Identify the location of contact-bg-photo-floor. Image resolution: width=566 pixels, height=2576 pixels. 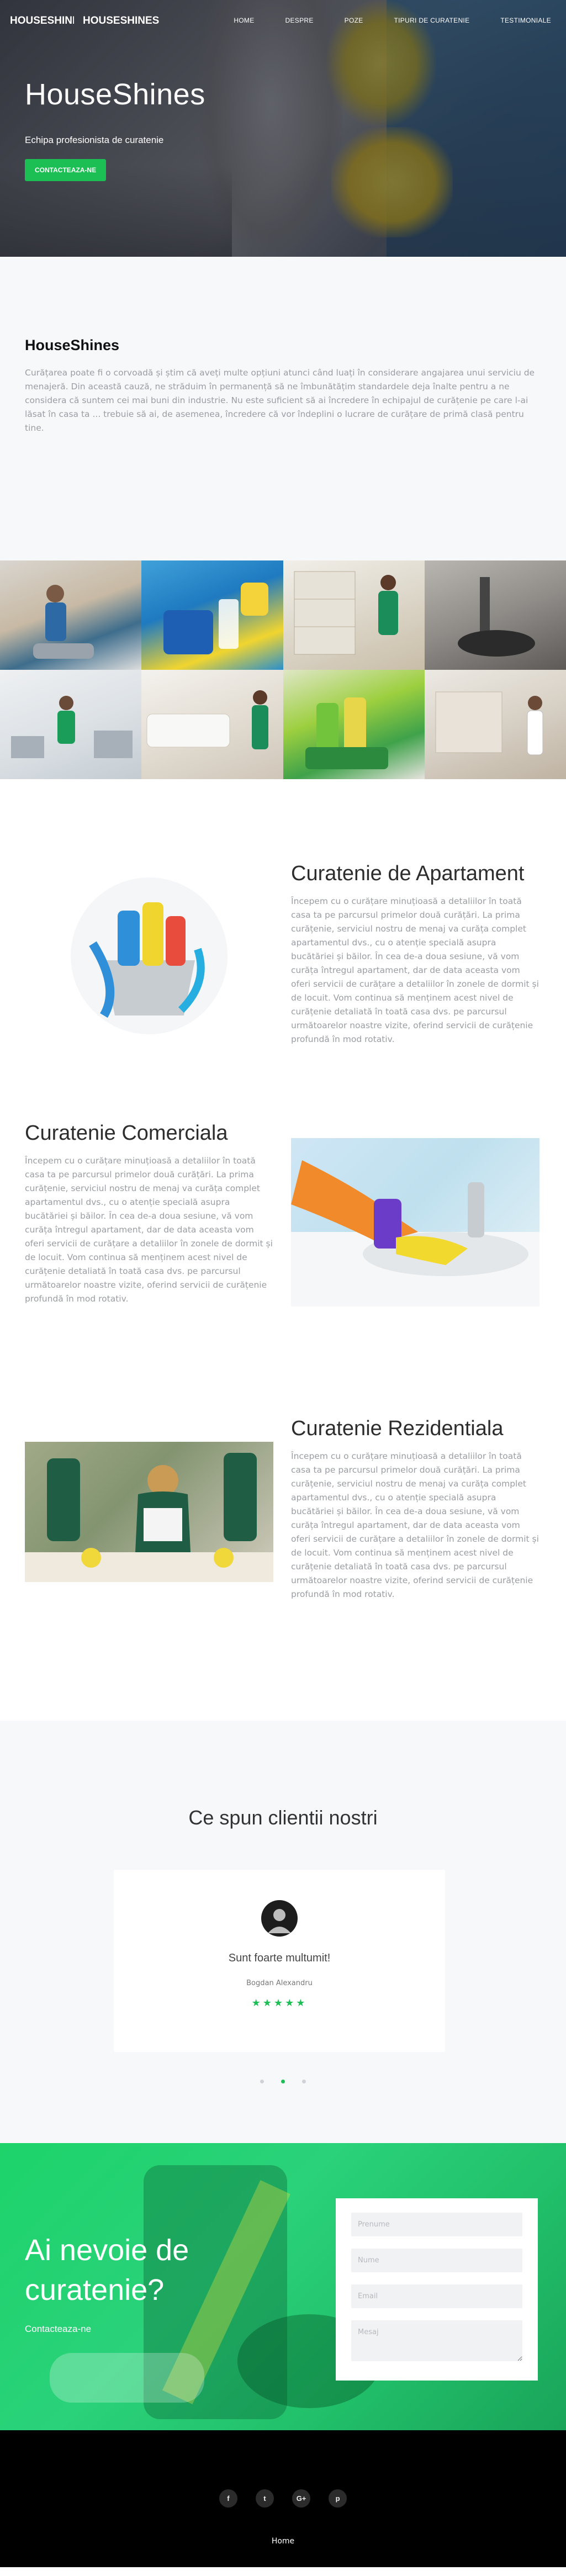
(127, 2378).